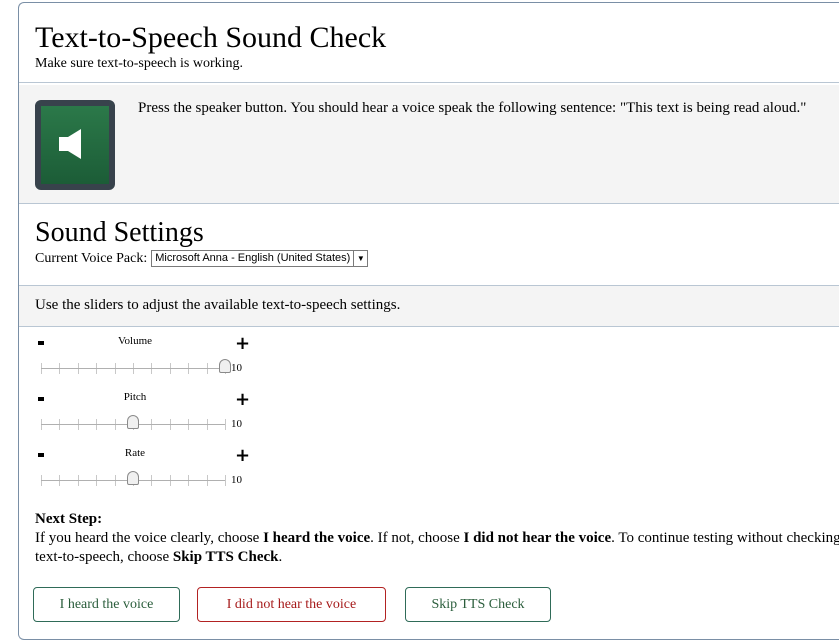  Describe the element at coordinates (537, 538) in the screenshot. I see `next-step-not-heard-ref: I did not hear the voice` at that location.